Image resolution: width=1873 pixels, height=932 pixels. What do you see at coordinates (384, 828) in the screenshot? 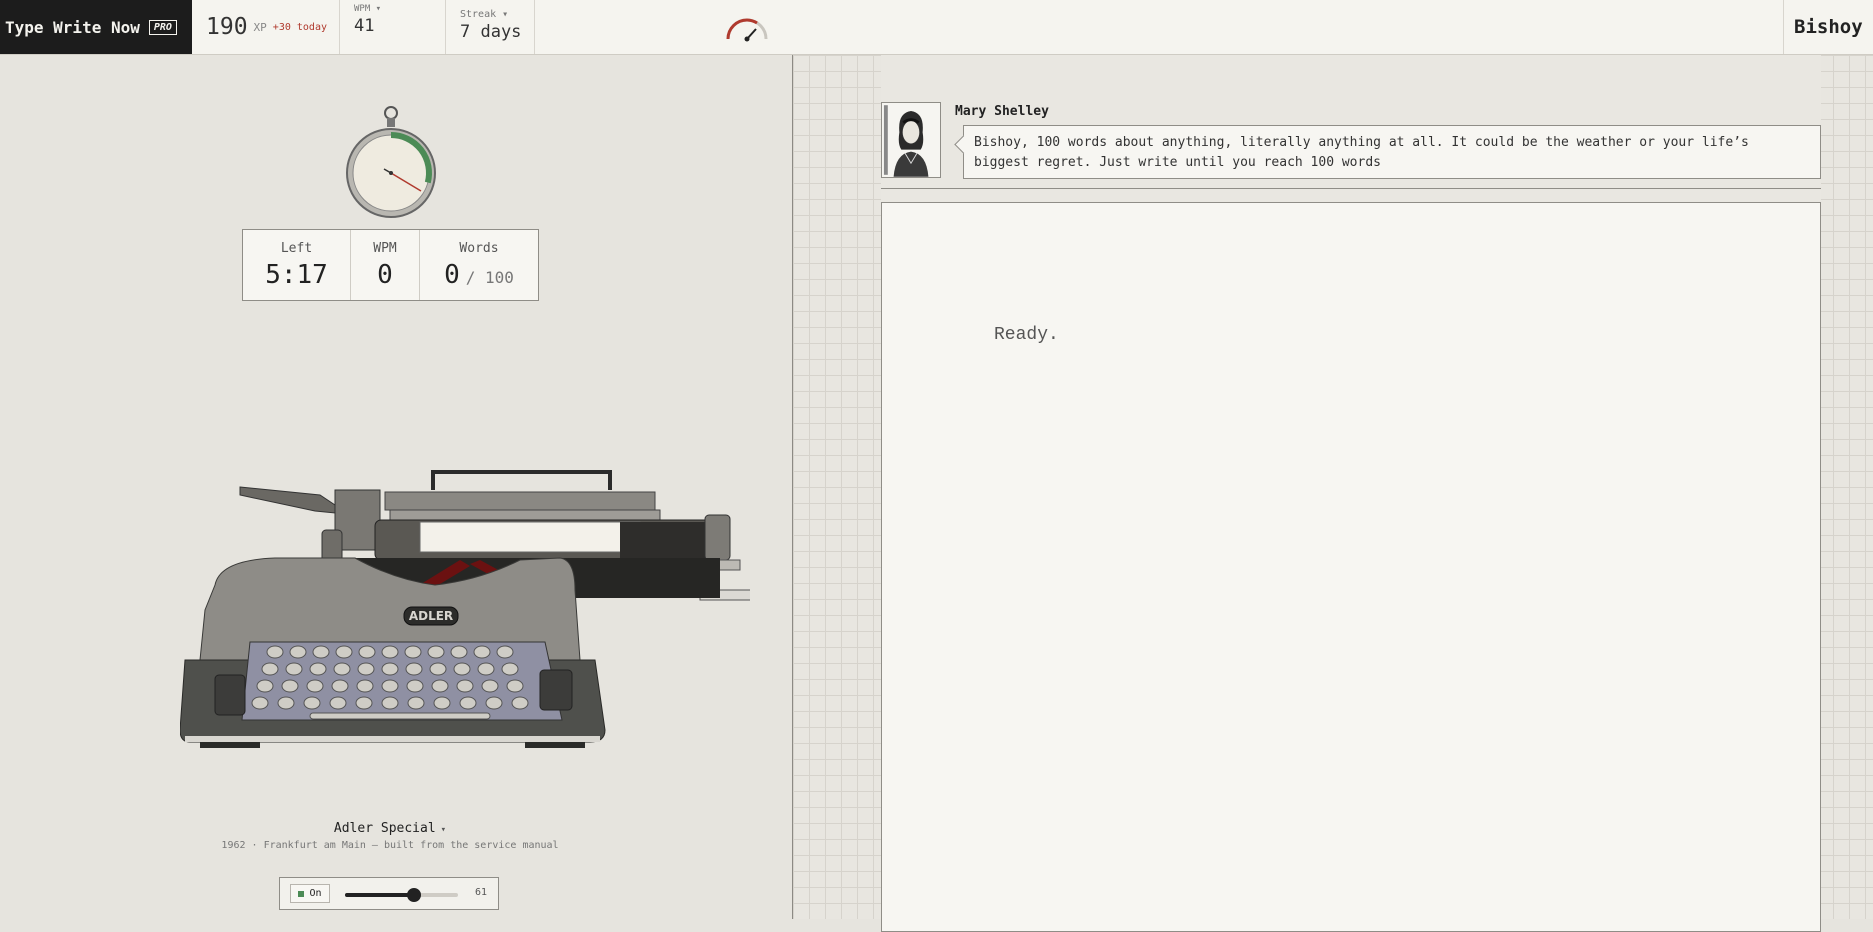
I see `machine-name: Adler Special` at bounding box center [384, 828].